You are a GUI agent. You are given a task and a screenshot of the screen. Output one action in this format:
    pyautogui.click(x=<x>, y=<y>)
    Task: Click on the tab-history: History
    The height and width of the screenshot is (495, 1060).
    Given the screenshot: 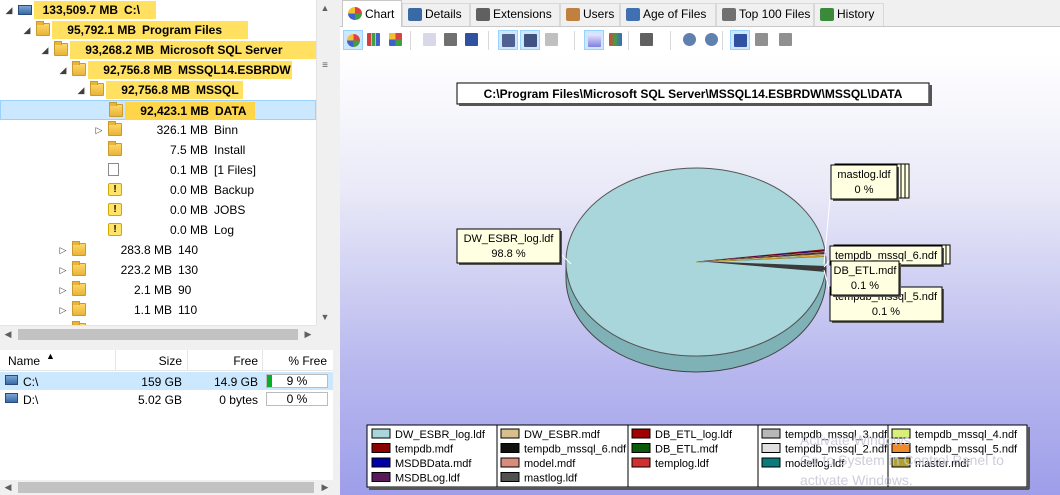 What is the action you would take?
    pyautogui.click(x=849, y=14)
    